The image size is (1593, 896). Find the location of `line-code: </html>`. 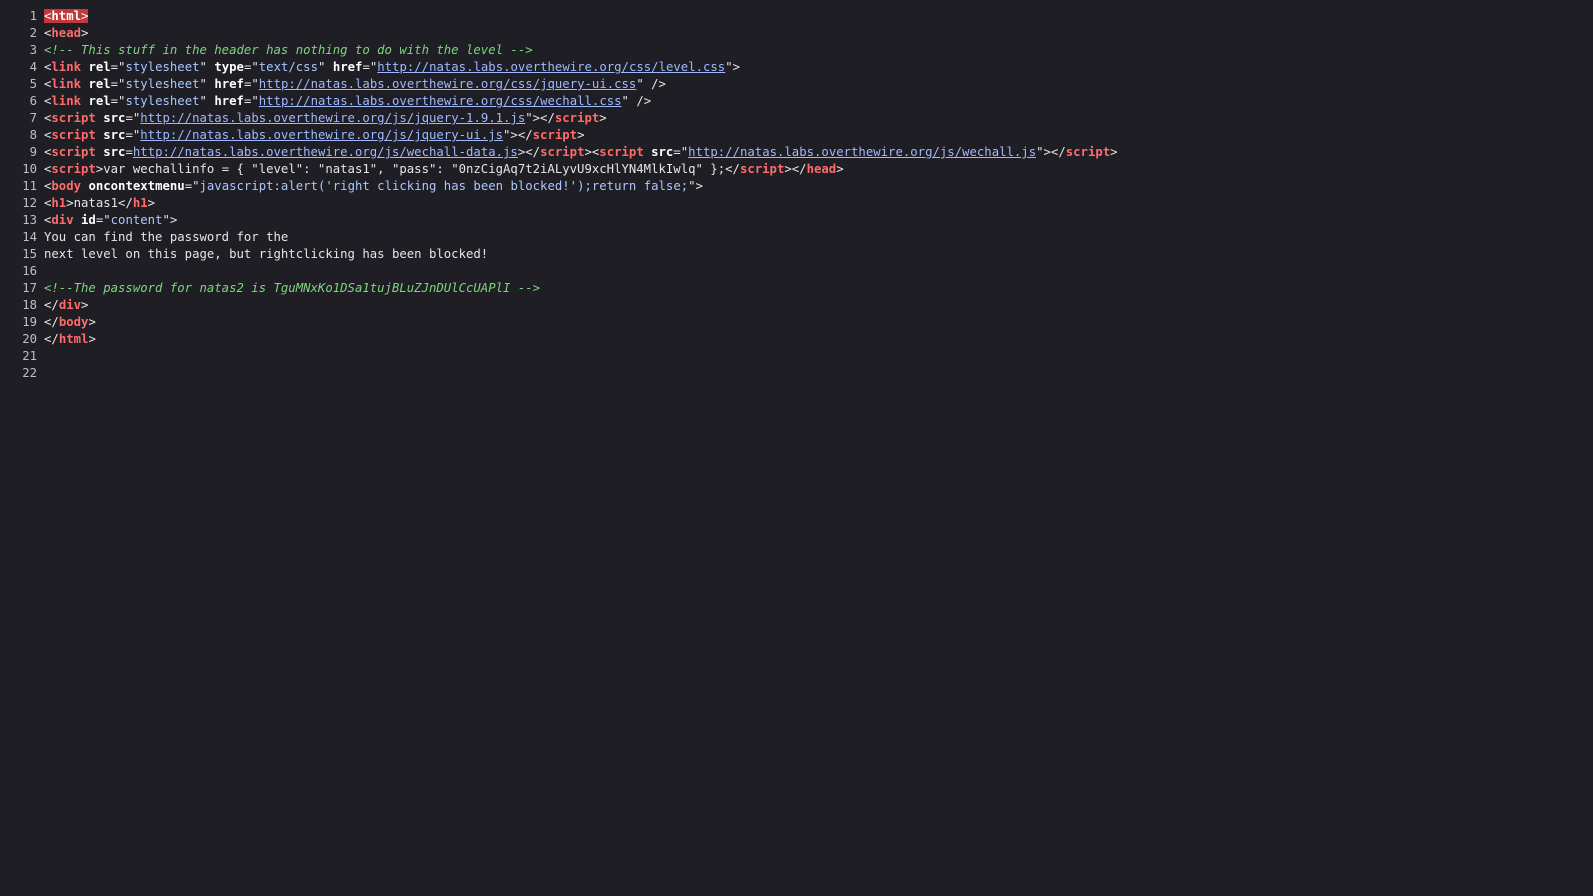

line-code: </html> is located at coordinates (70, 339).